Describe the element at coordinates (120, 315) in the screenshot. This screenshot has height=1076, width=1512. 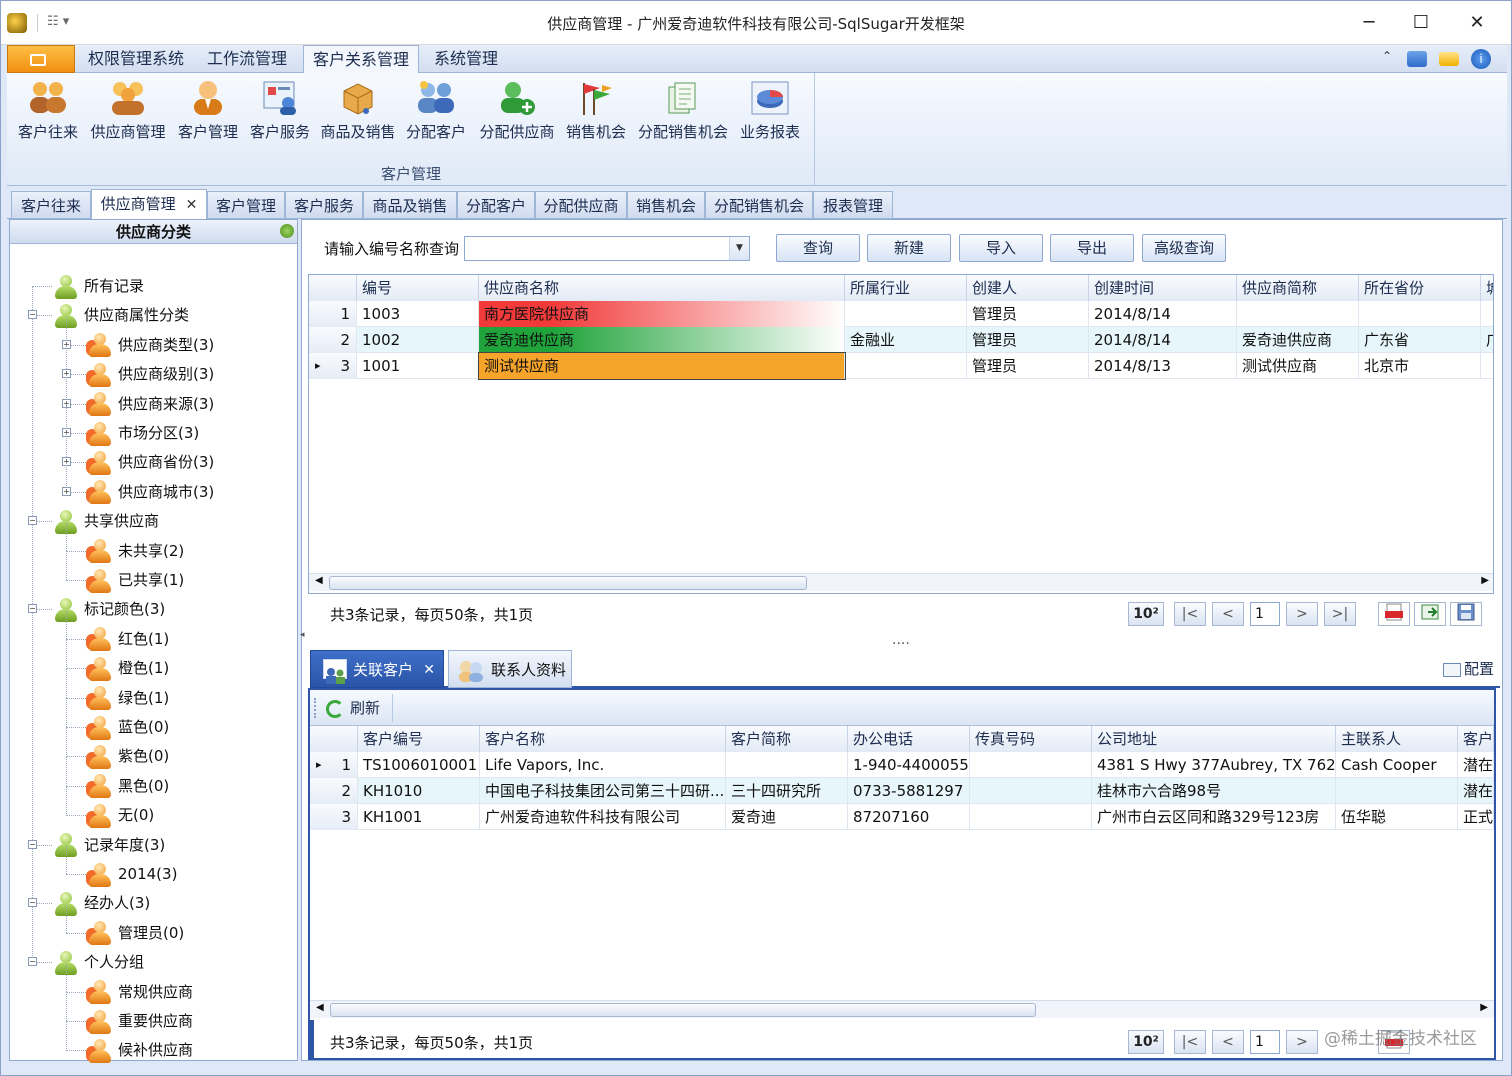
I see `tree-node: 供应商属性分类` at that location.